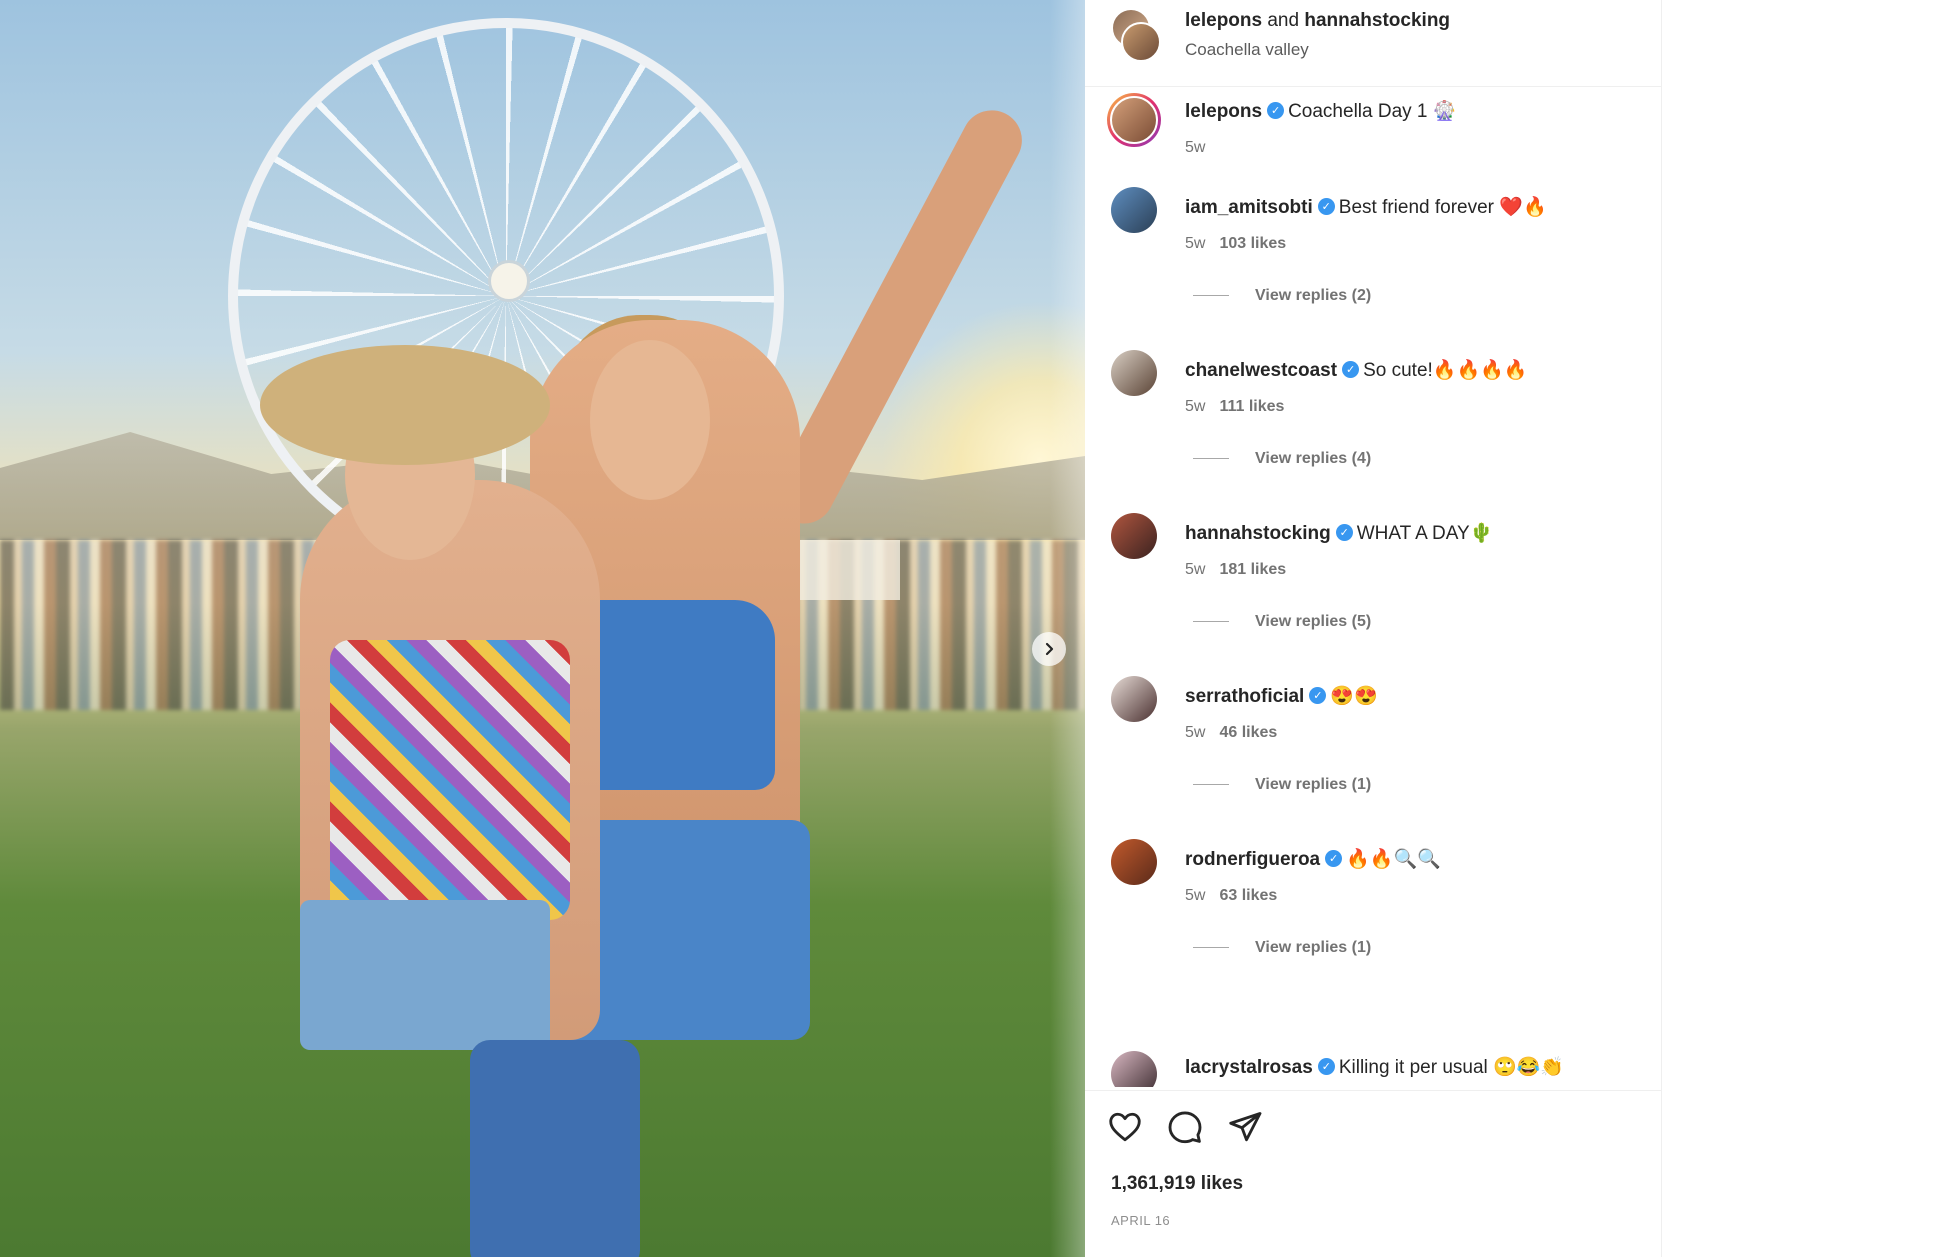 The height and width of the screenshot is (1258, 1957). What do you see at coordinates (850, 570) in the screenshot?
I see `tent` at bounding box center [850, 570].